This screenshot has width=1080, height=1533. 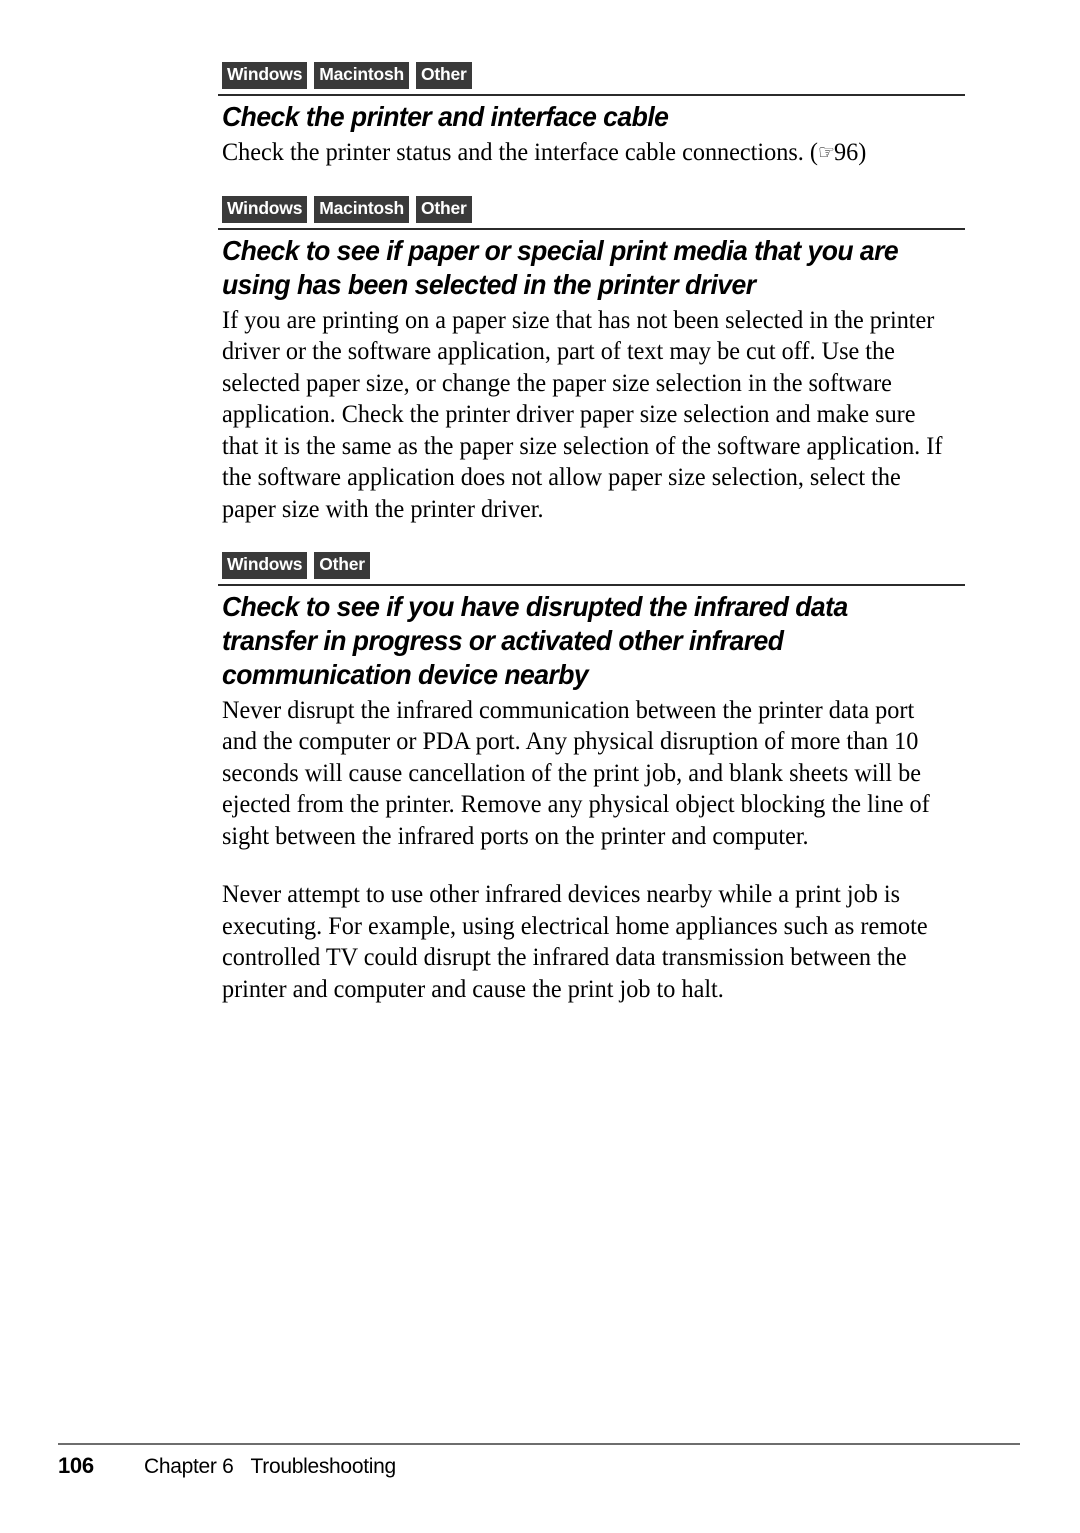 What do you see at coordinates (445, 116) in the screenshot?
I see `section-heading: Check the printer and interface cable` at bounding box center [445, 116].